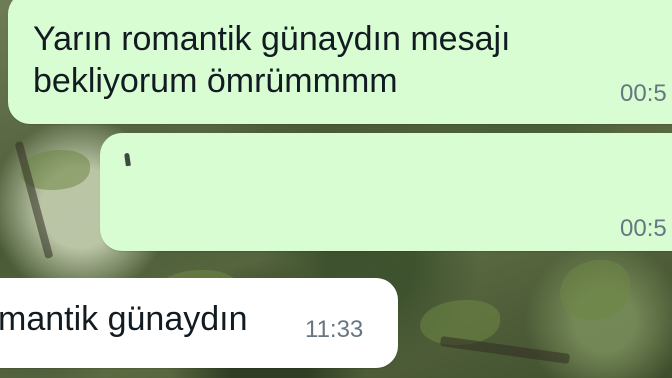  Describe the element at coordinates (334, 329) in the screenshot. I see `message-timestamp: 11:33` at that location.